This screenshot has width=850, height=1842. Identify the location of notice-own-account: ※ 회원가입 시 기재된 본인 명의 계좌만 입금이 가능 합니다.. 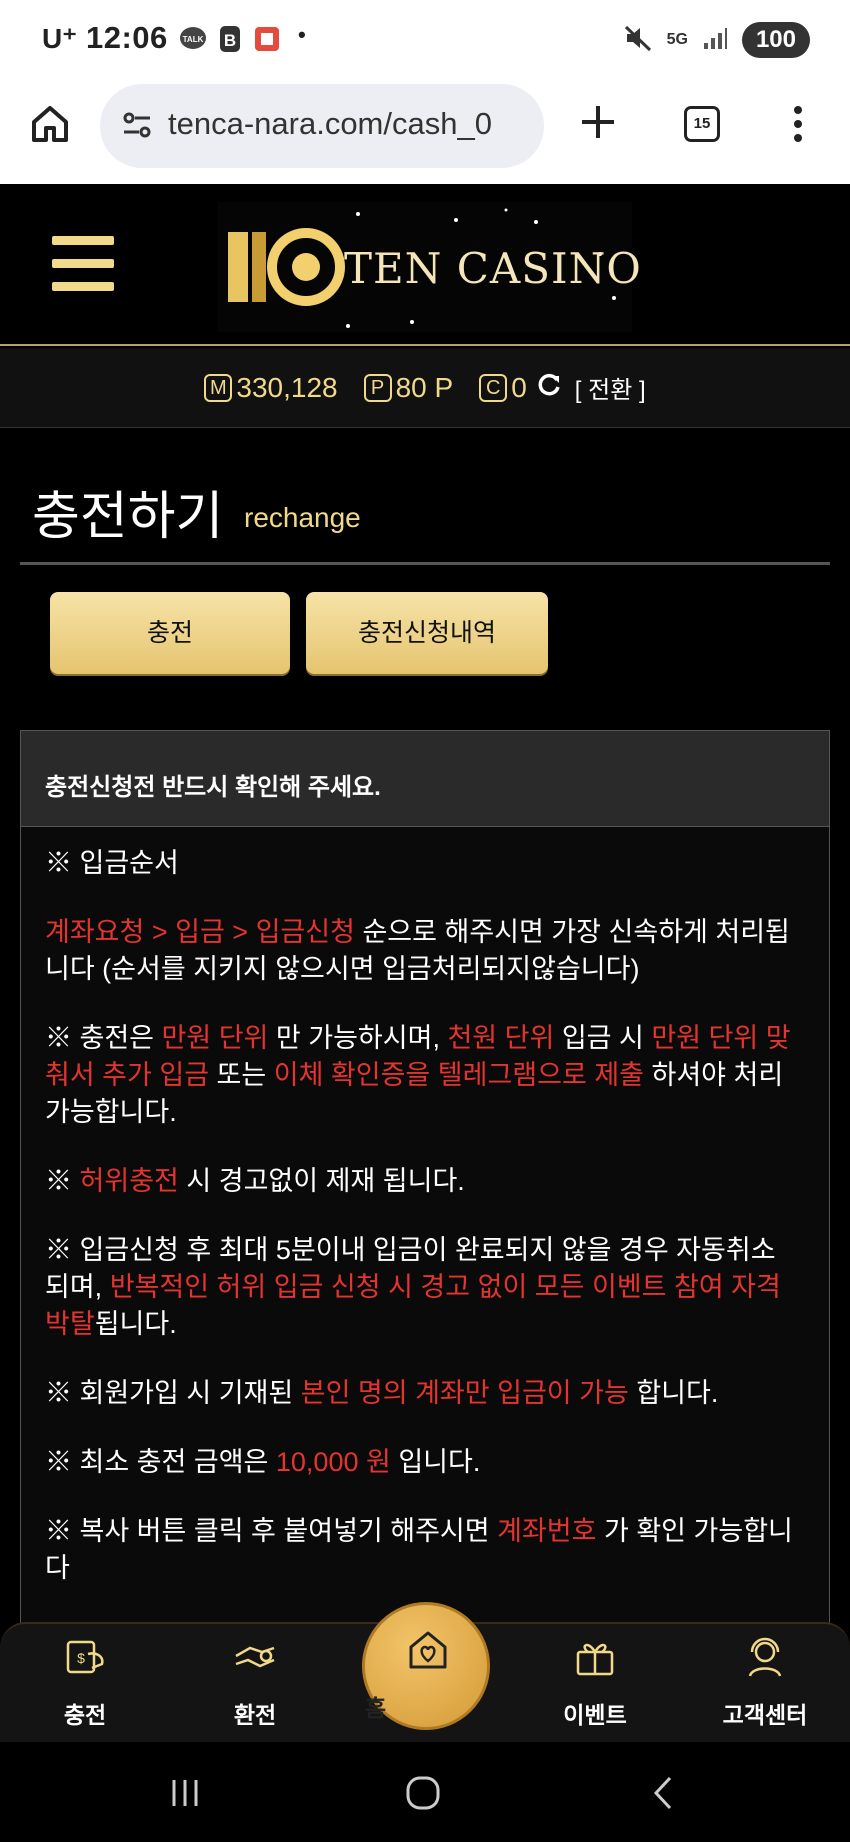
(425, 1393).